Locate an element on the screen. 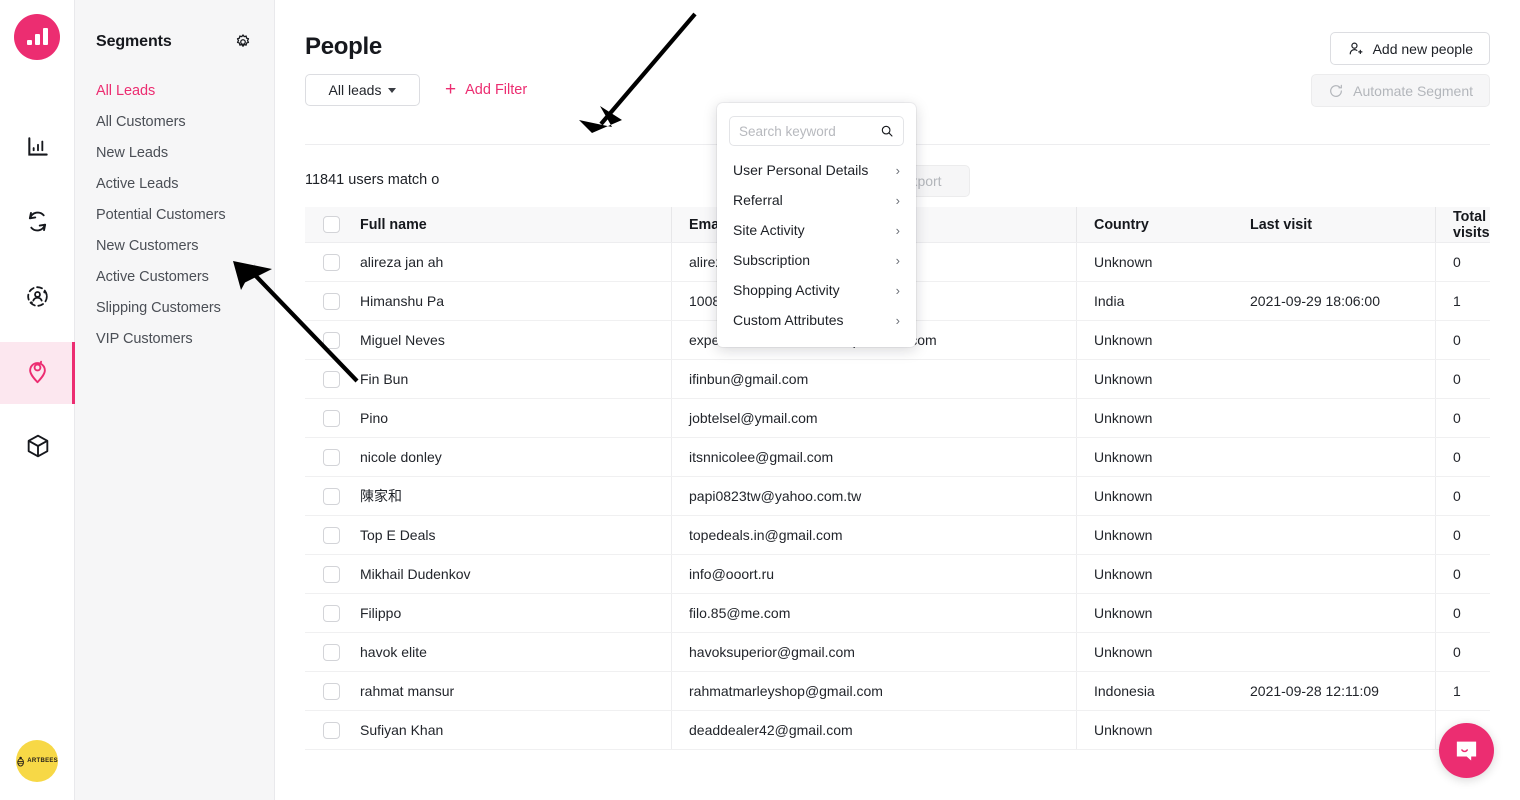  users-match-summary: 11841 users match o is located at coordinates (372, 180).